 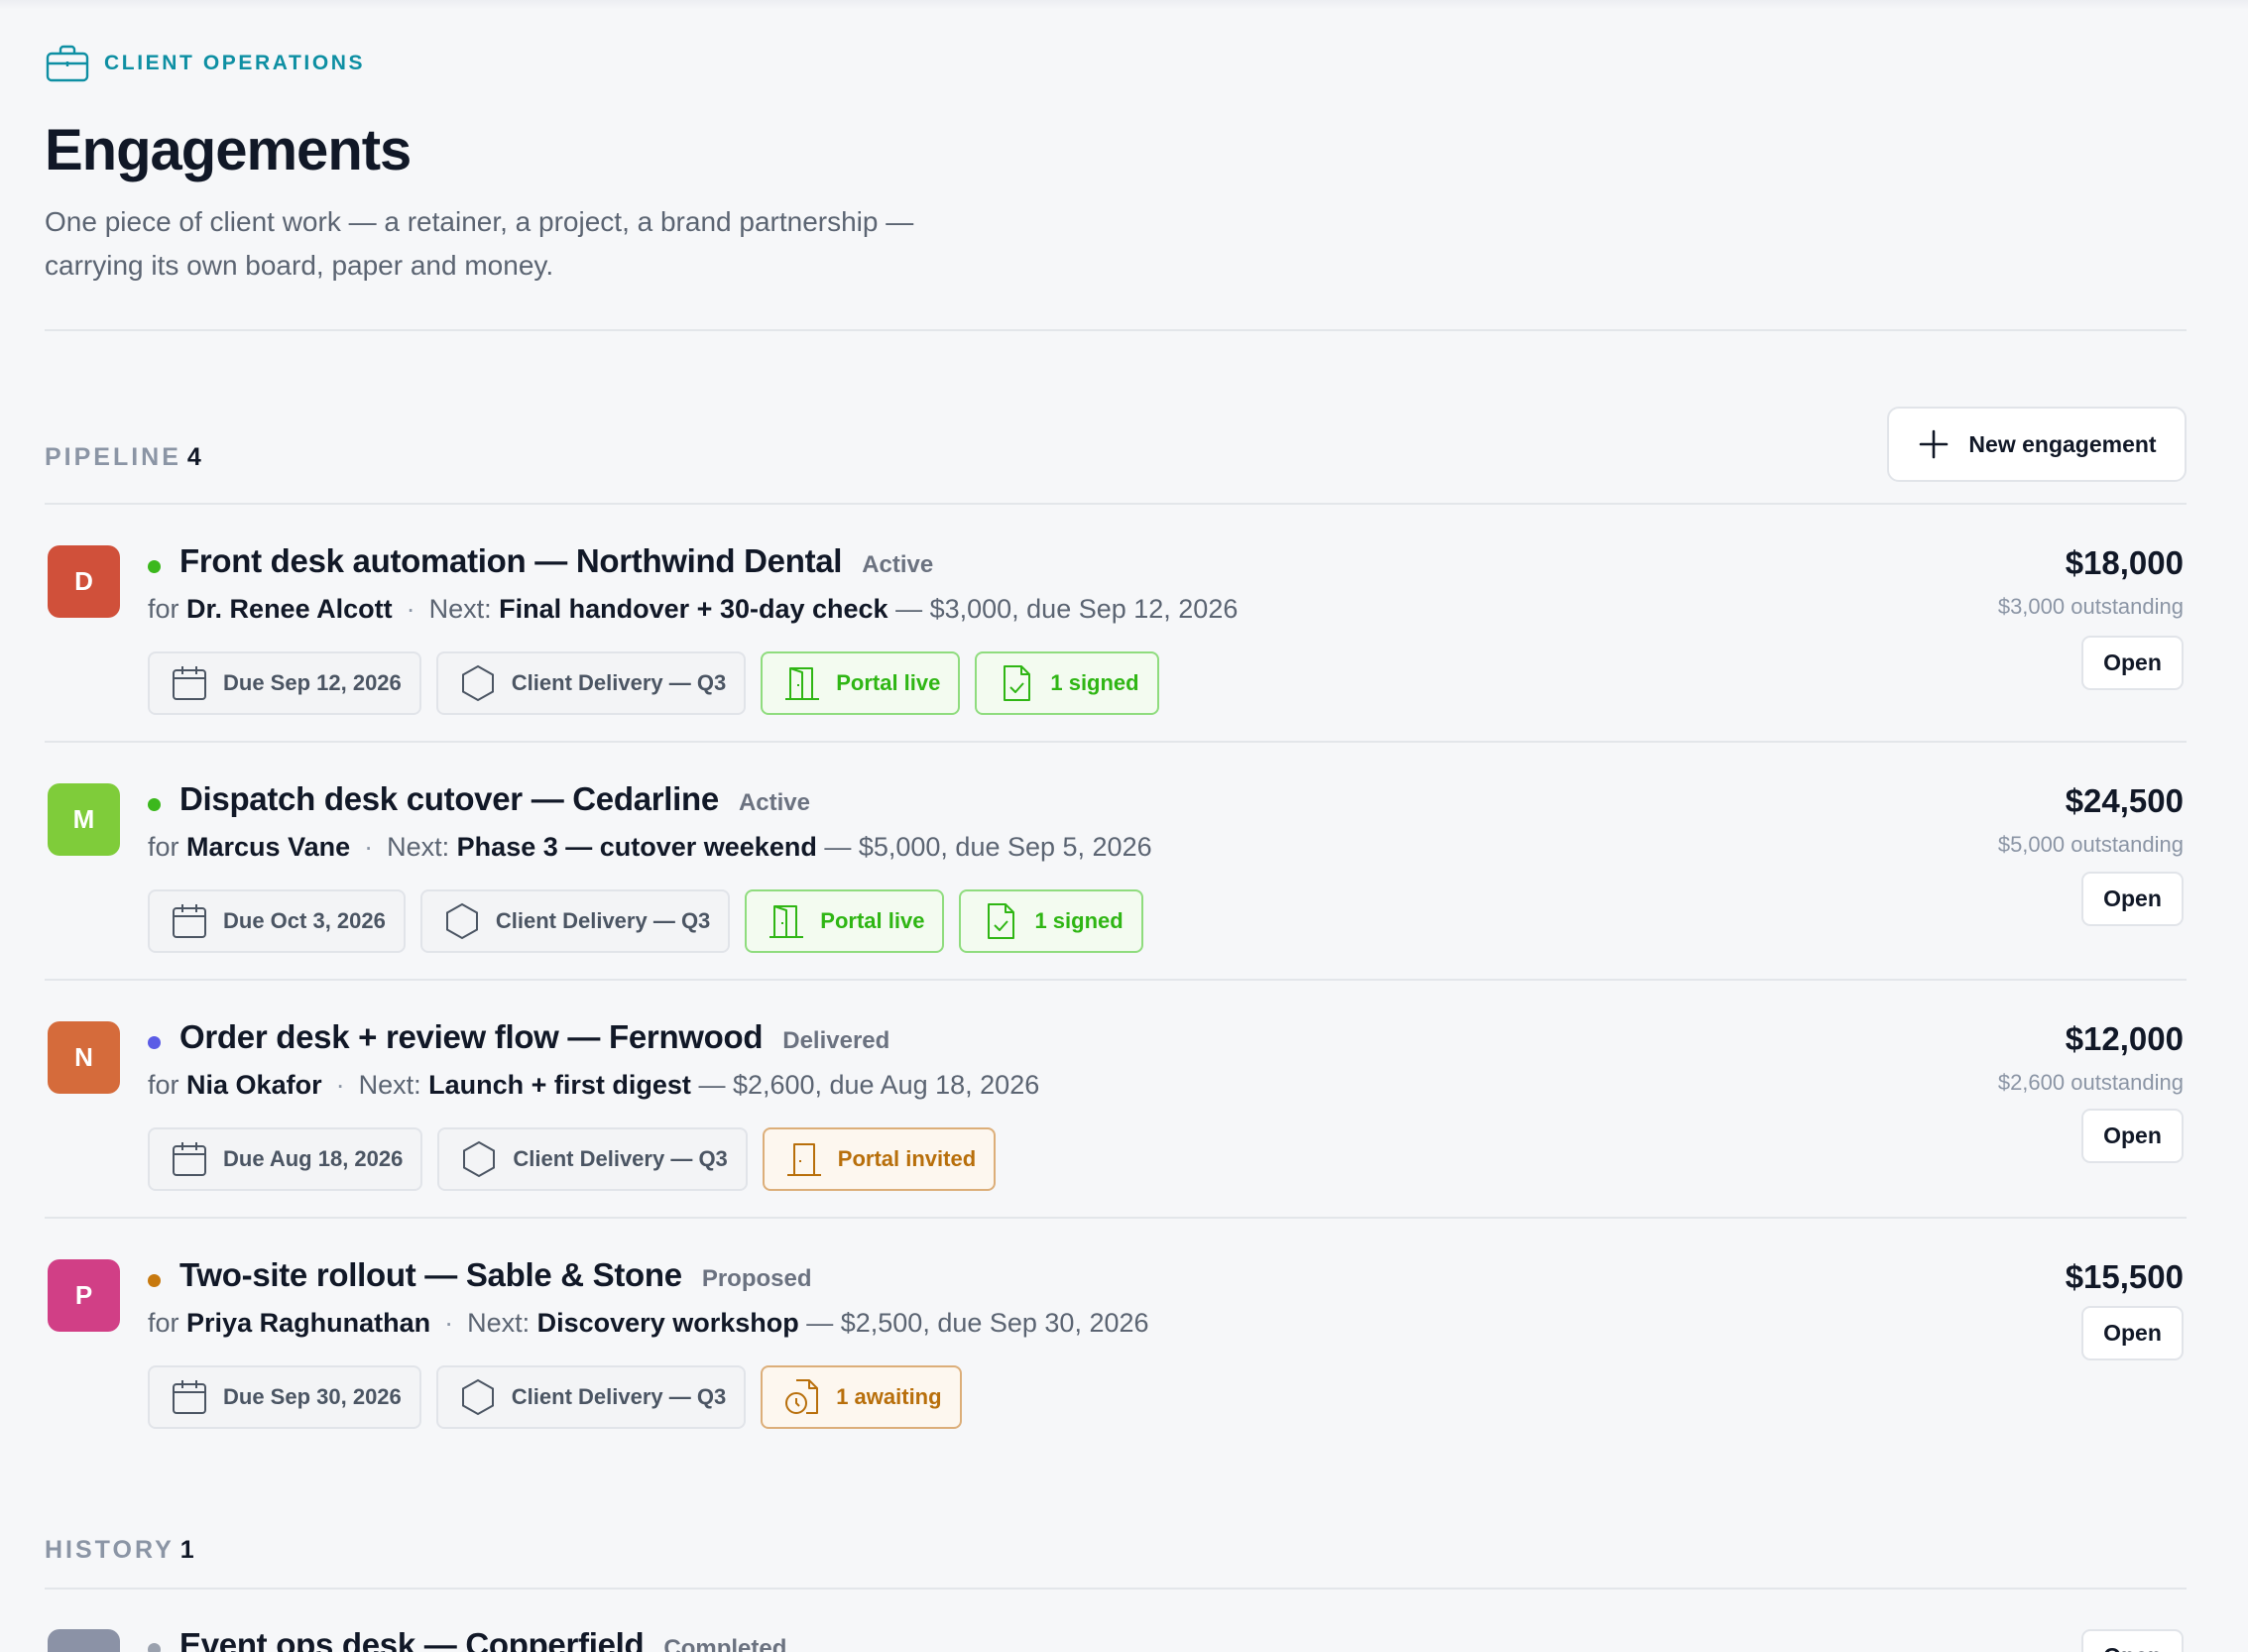 What do you see at coordinates (756, 1278) in the screenshot?
I see `status-label: Proposed` at bounding box center [756, 1278].